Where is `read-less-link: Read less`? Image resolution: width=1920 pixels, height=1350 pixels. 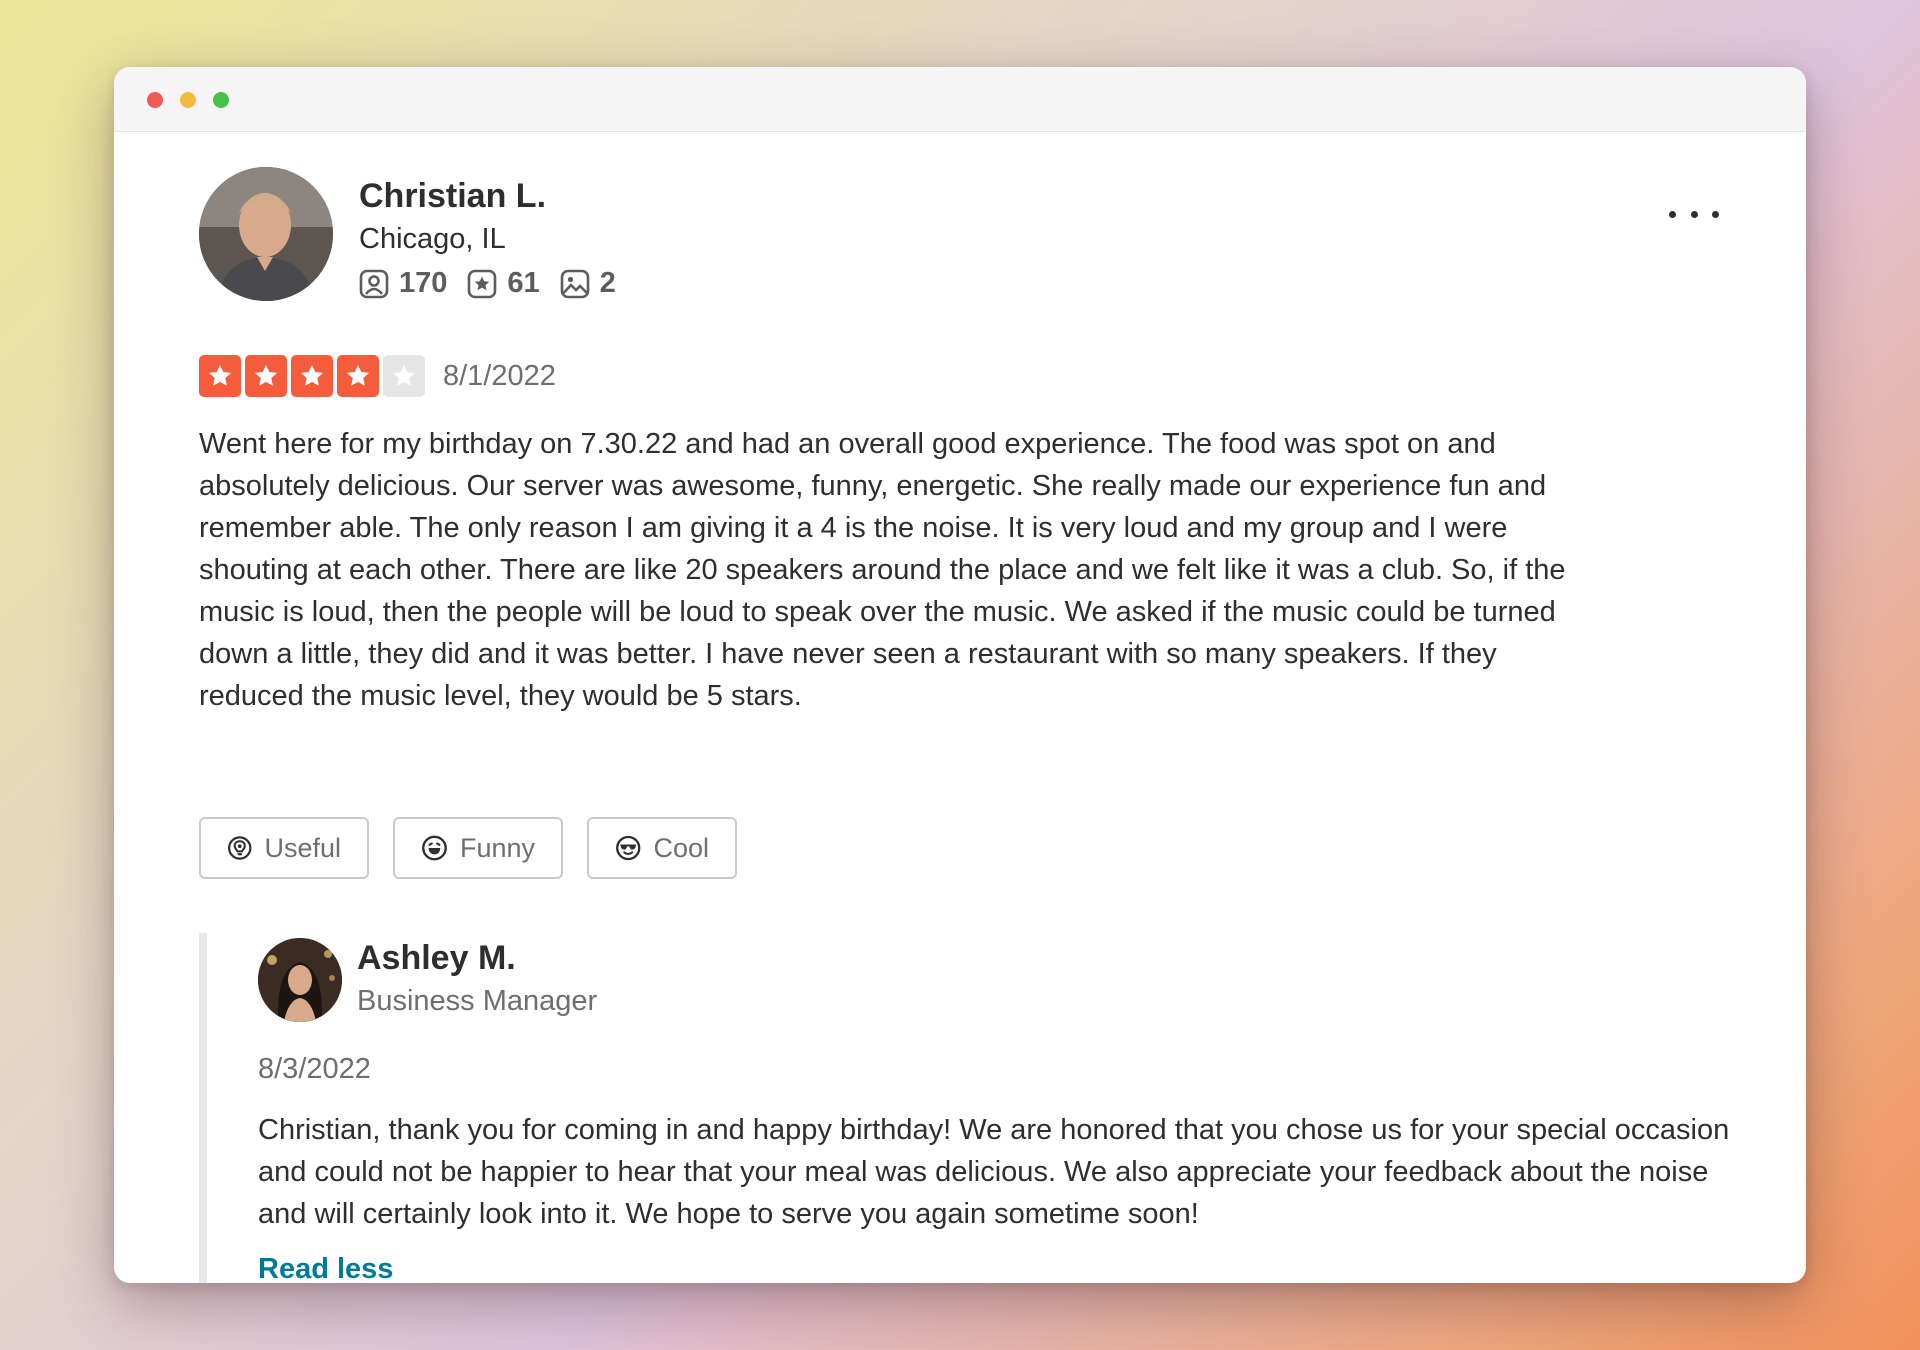
read-less-link: Read less is located at coordinates (325, 1268).